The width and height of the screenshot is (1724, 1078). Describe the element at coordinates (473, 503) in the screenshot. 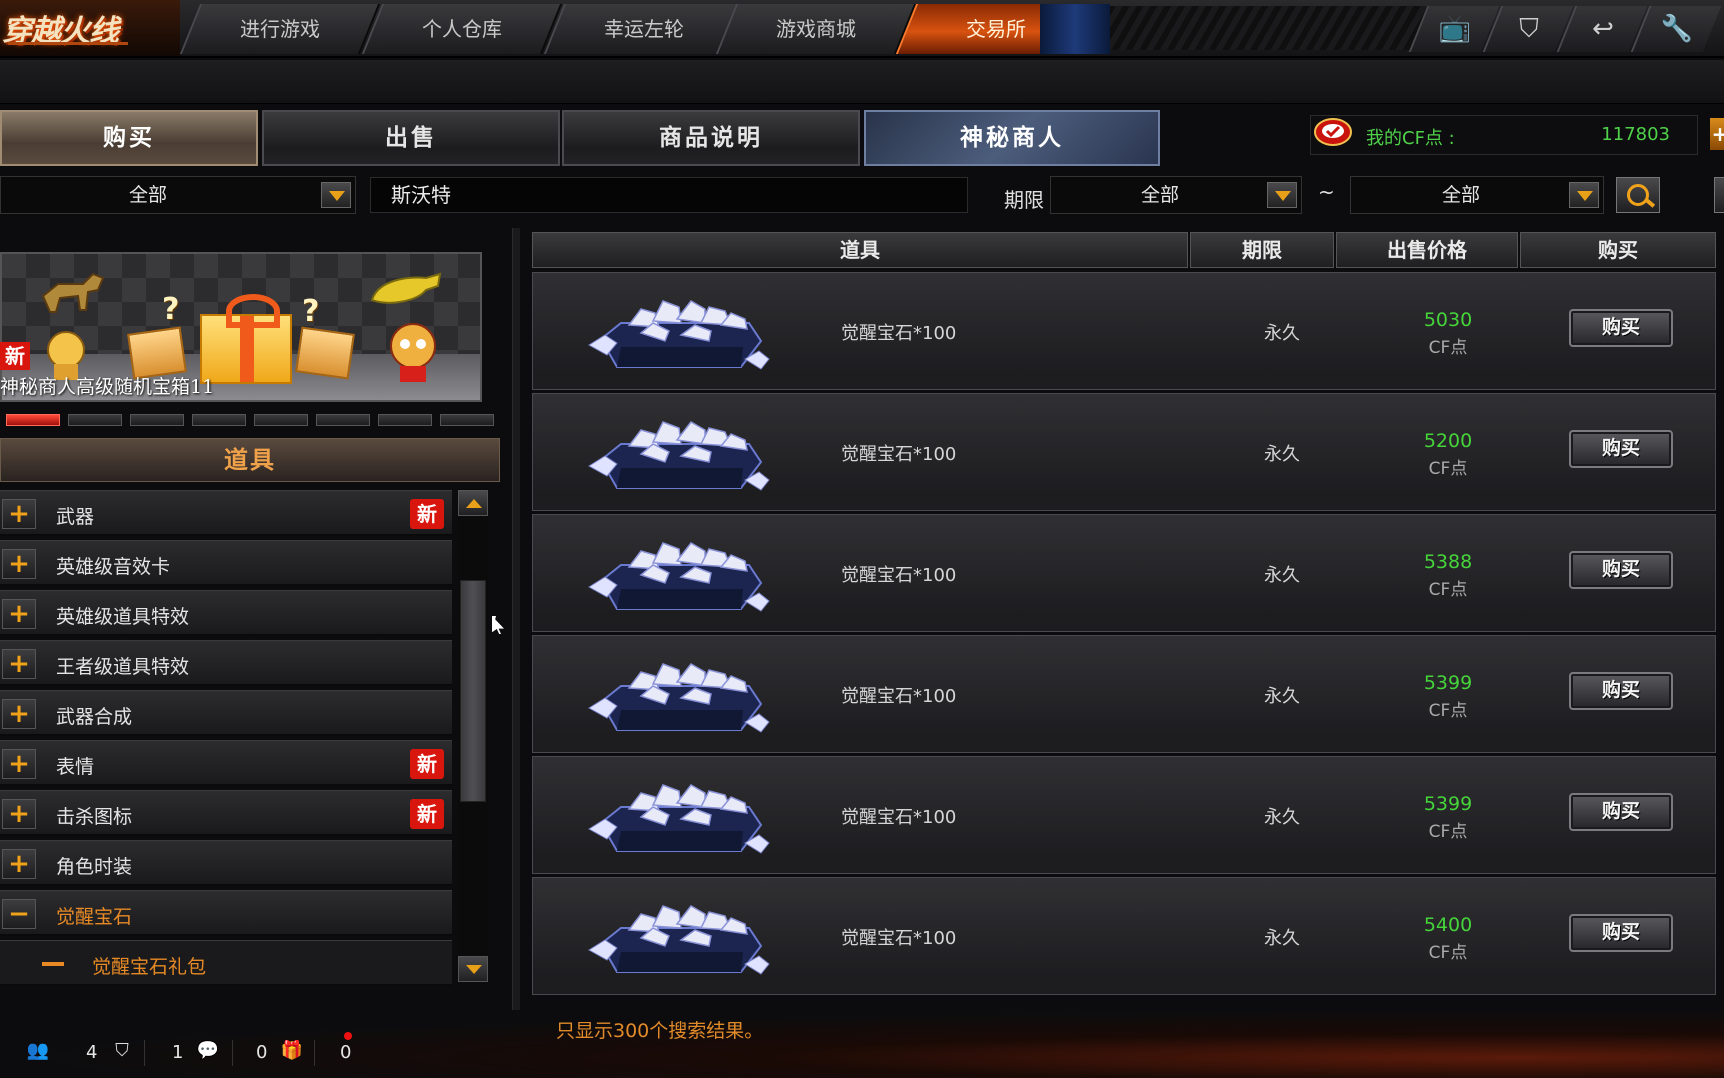

I see `scroll-up-button` at that location.